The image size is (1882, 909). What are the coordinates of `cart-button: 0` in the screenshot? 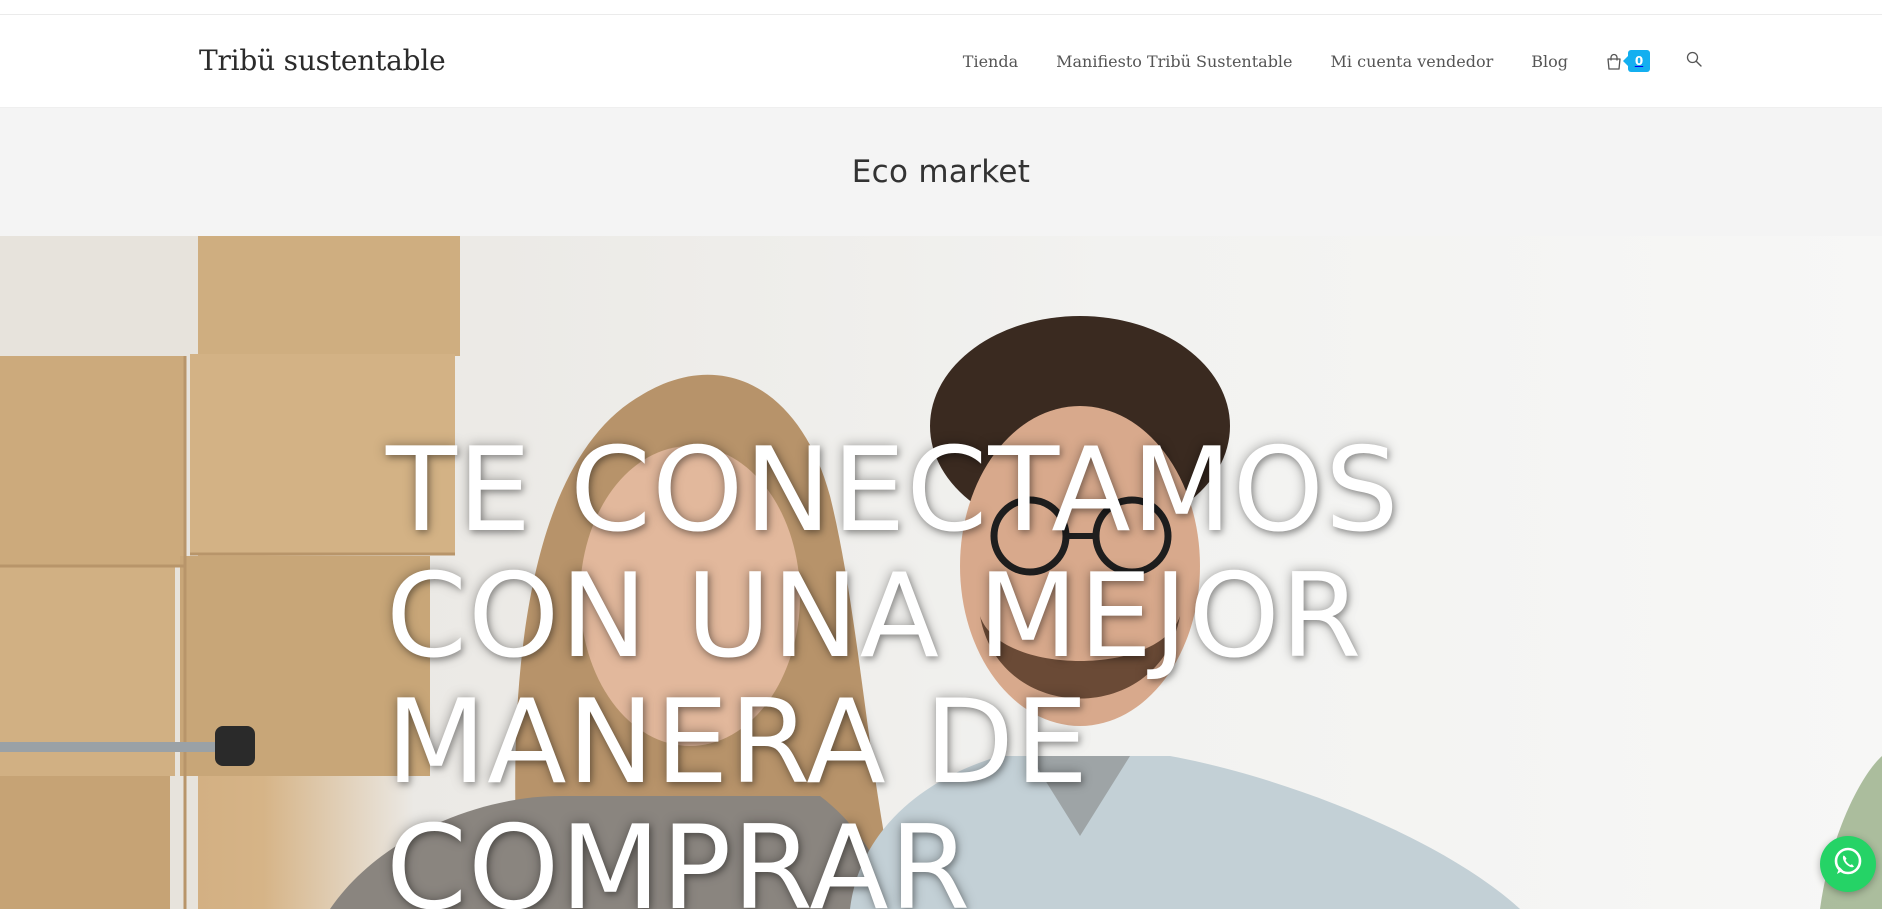 It's located at (1628, 61).